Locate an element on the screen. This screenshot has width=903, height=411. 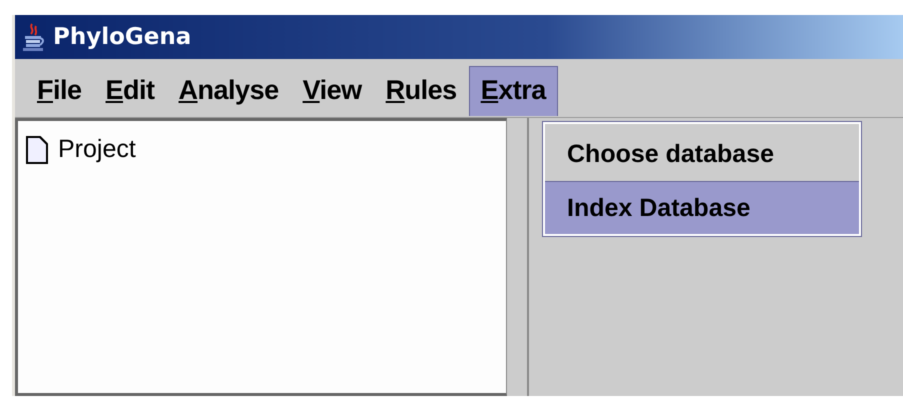
menu-item: Edit is located at coordinates (130, 91).